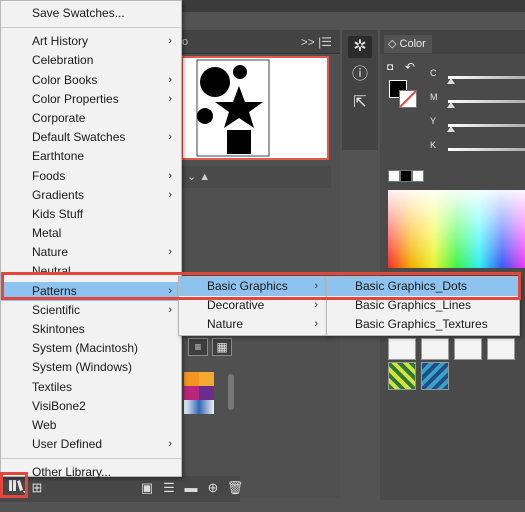 This screenshot has width=525, height=512. Describe the element at coordinates (410, 67) in the screenshot. I see `swap-icon: ↶` at that location.